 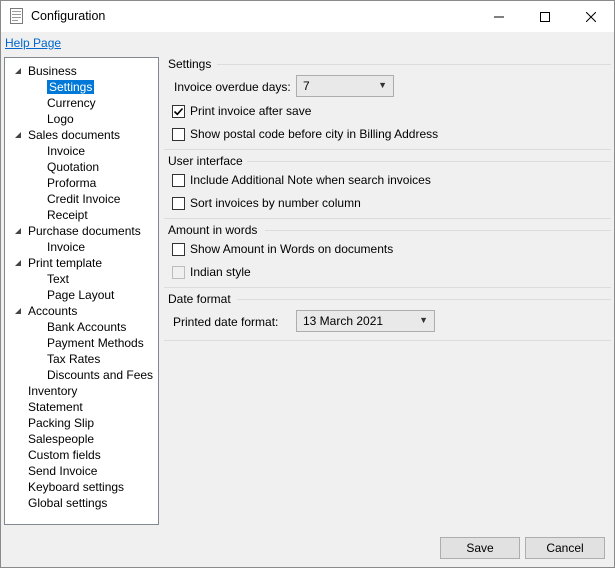 I want to click on tree-item: Settings, so click(x=71, y=87).